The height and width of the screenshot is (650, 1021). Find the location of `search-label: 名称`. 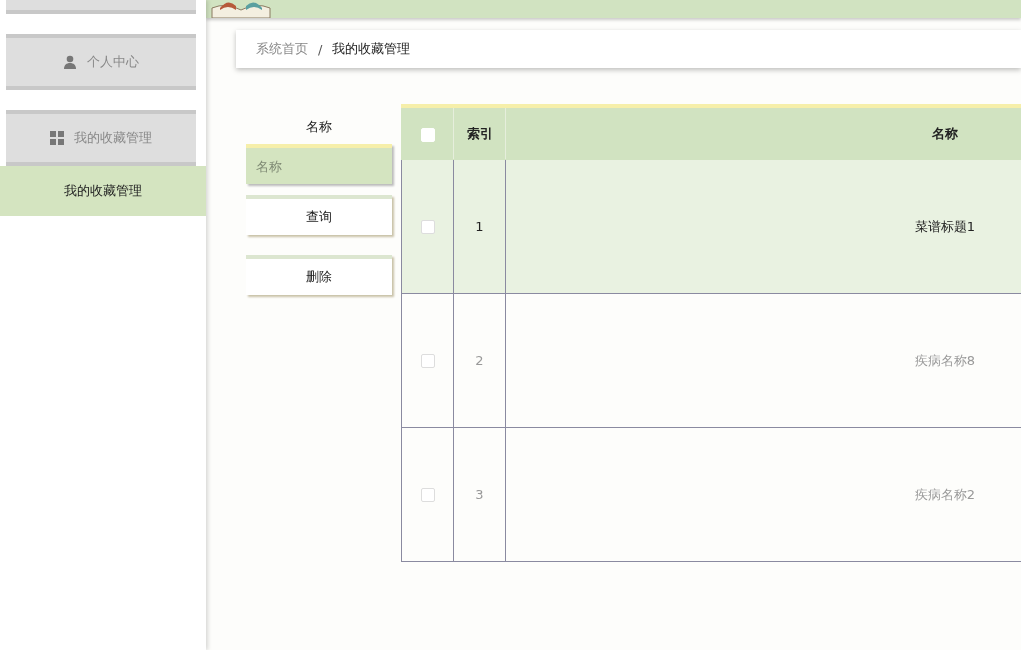

search-label: 名称 is located at coordinates (319, 127).